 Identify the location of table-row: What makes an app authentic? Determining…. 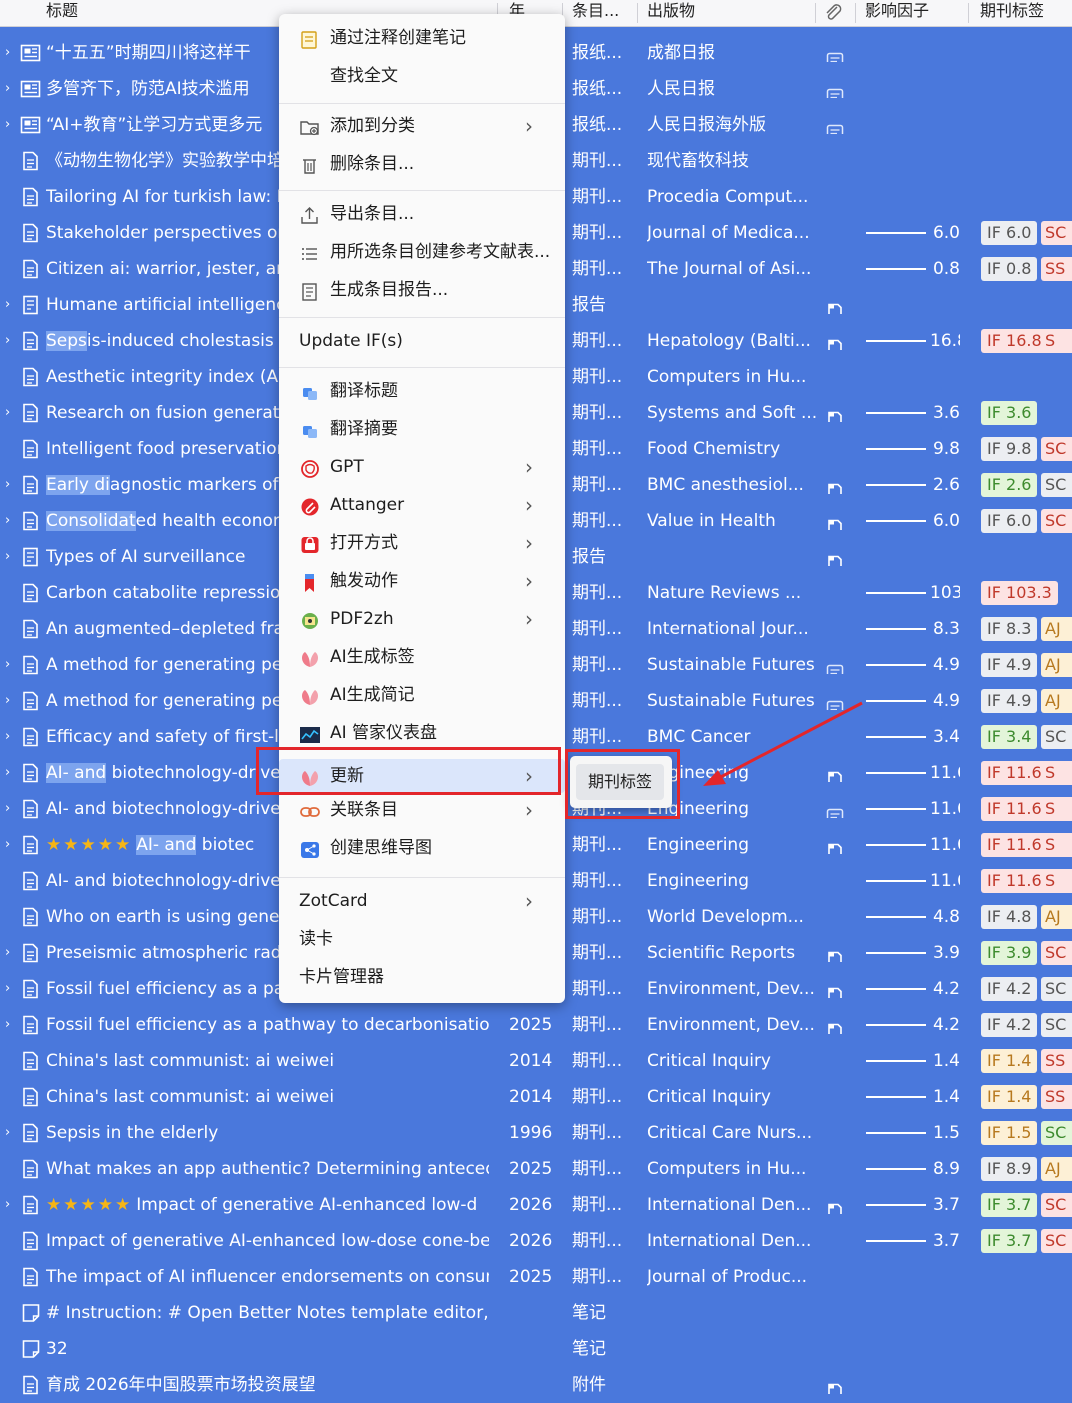
(536, 1169).